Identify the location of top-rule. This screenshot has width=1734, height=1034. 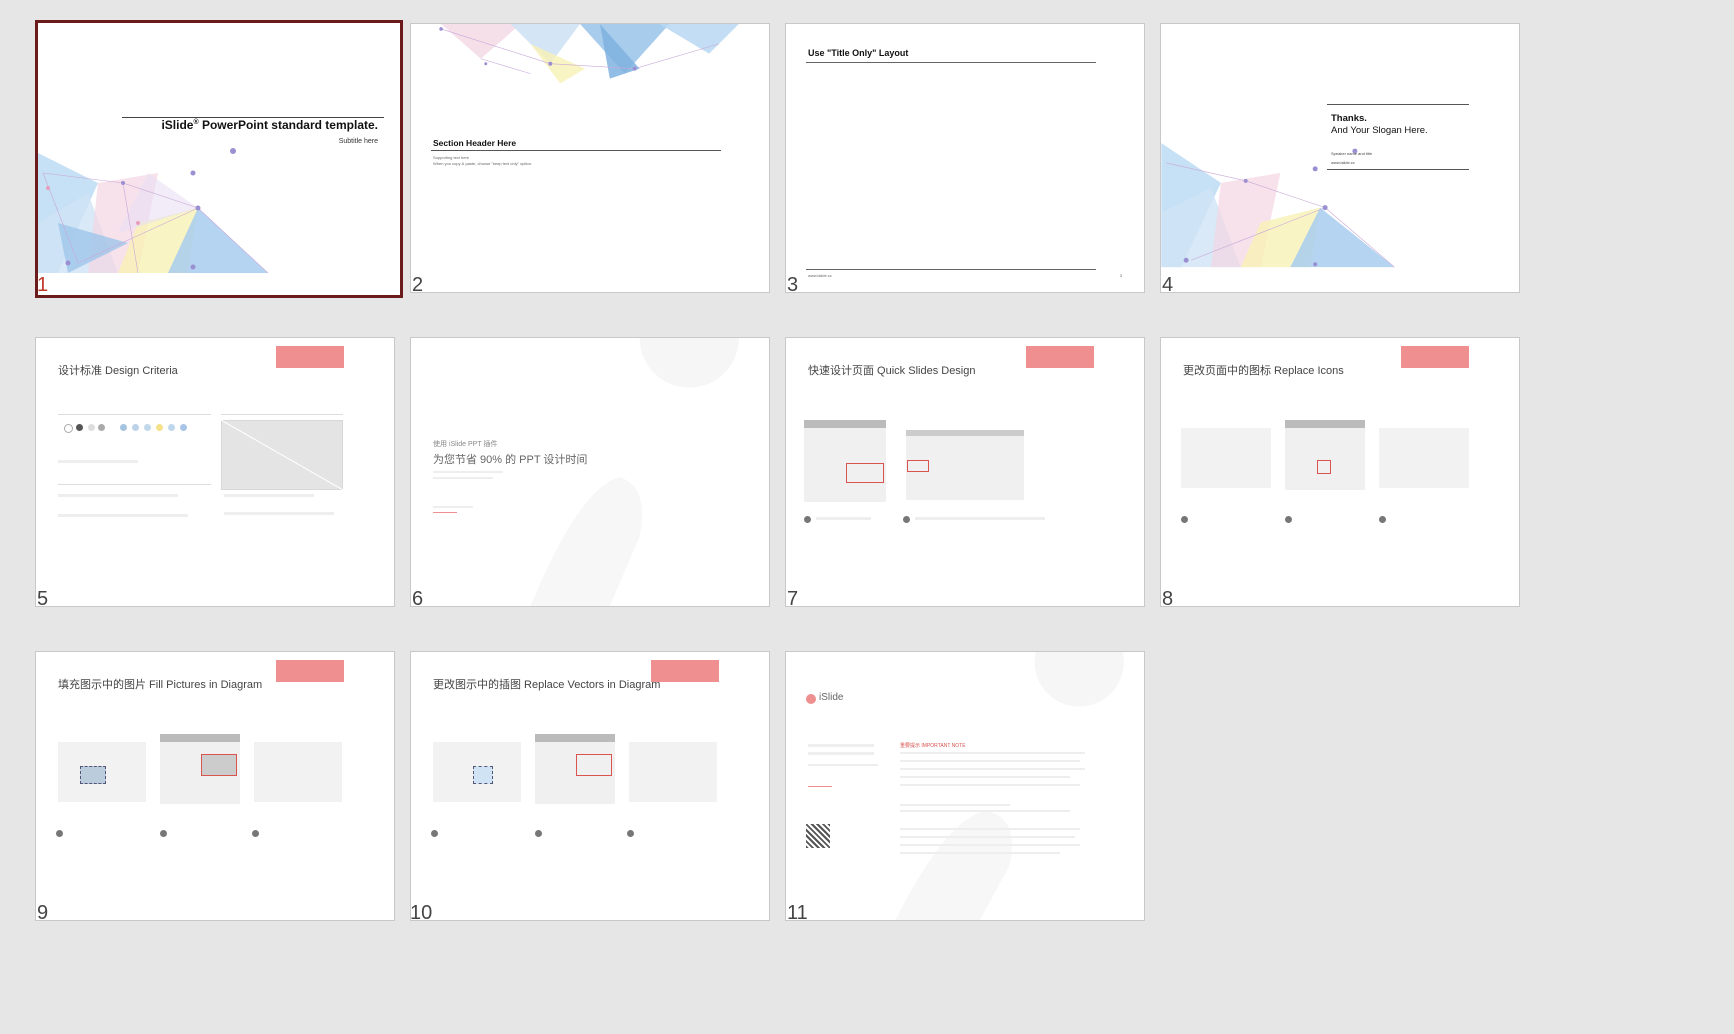
(1398, 104).